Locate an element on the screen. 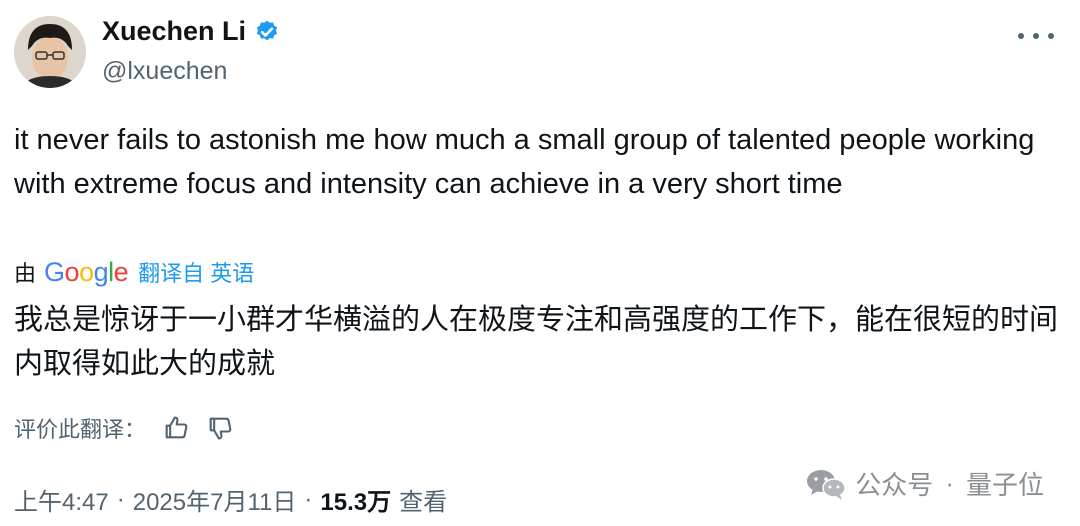  translated-from-link: 翻译自 英语 is located at coordinates (196, 272).